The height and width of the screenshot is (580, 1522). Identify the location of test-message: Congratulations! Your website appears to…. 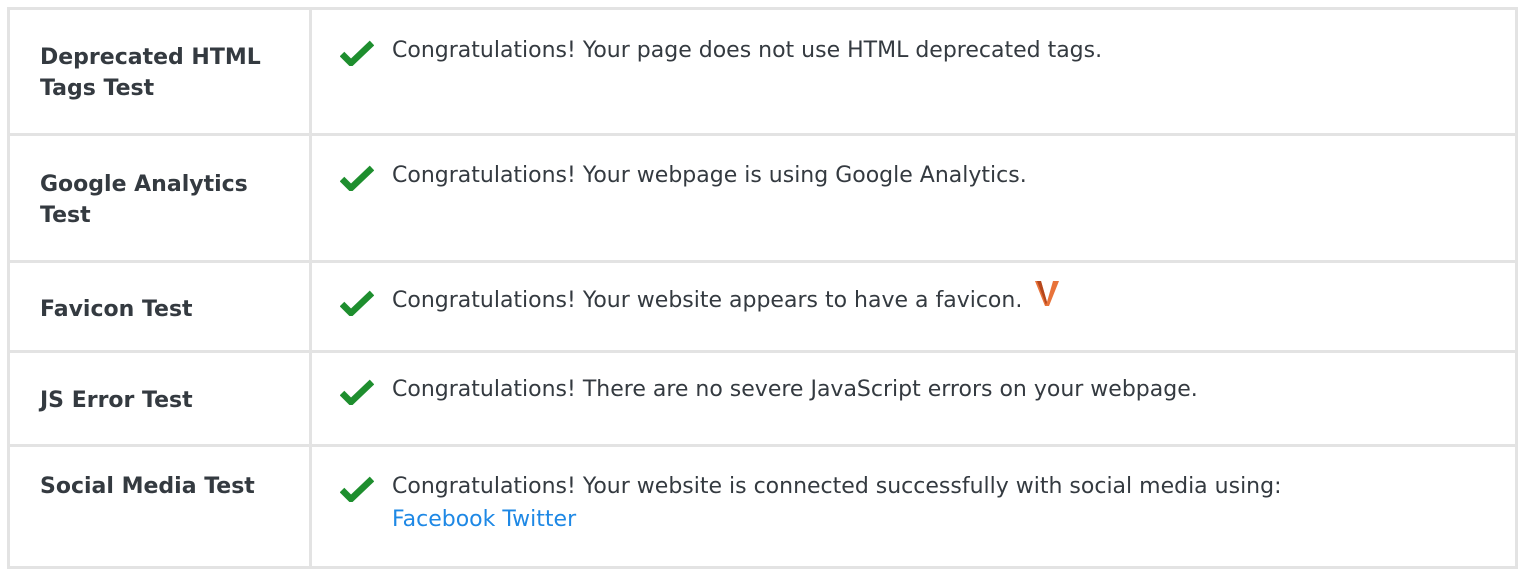
(707, 300).